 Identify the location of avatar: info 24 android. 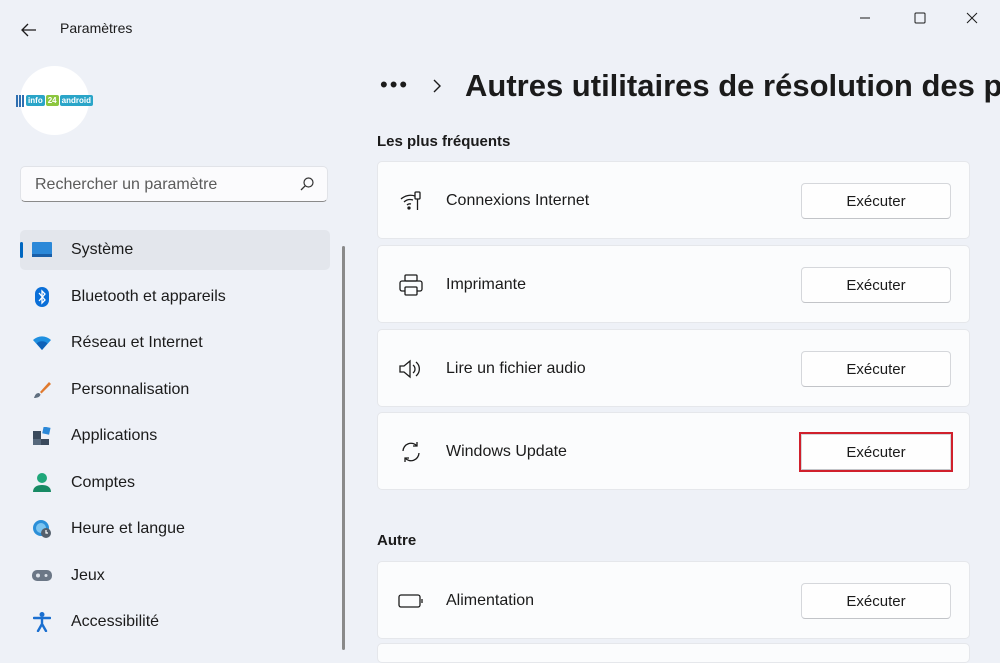
(54, 100).